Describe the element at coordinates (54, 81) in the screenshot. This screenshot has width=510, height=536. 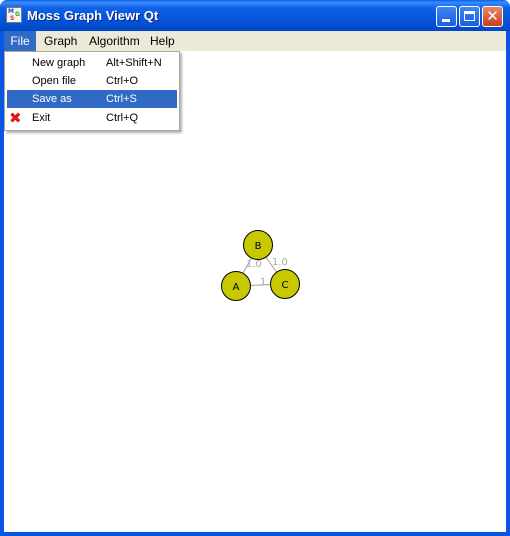
I see `menu-item-label: Open file` at that location.